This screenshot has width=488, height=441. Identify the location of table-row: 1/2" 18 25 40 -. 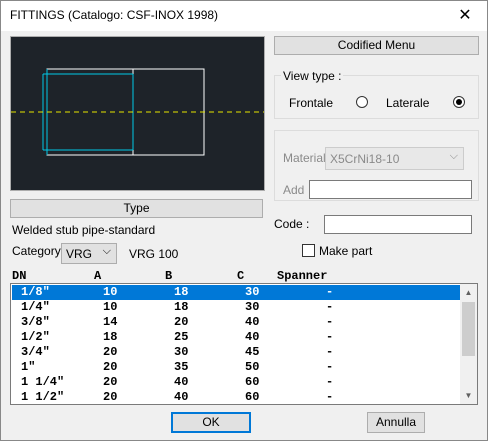
(237, 337).